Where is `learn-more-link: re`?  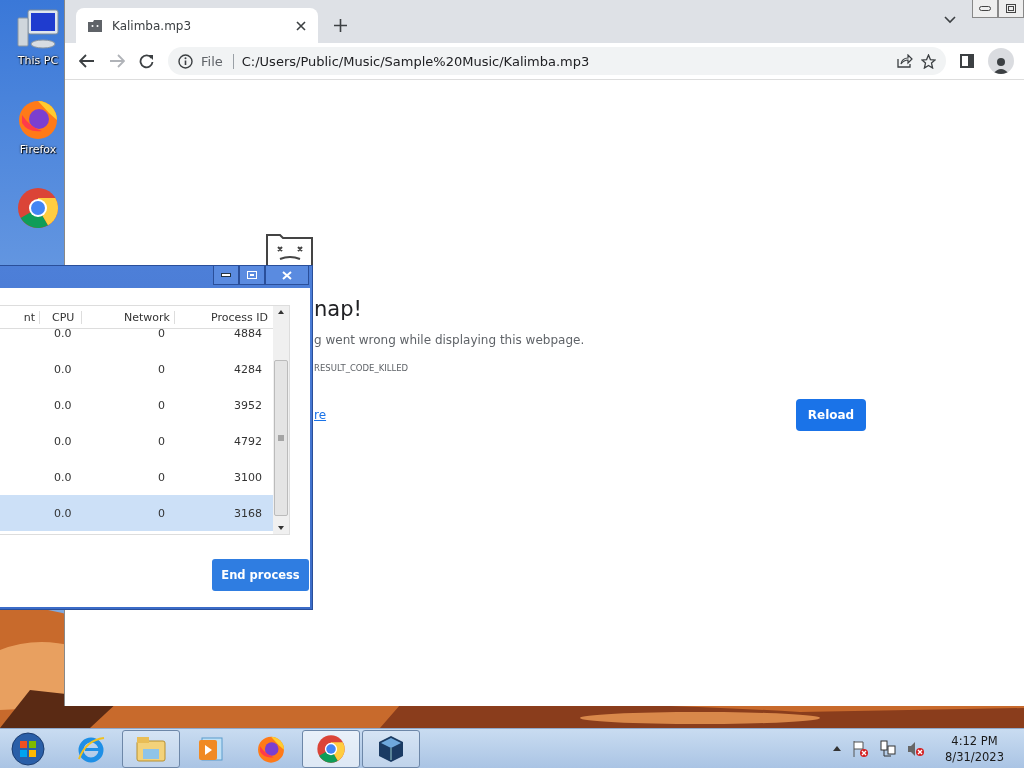
learn-more-link: re is located at coordinates (320, 415).